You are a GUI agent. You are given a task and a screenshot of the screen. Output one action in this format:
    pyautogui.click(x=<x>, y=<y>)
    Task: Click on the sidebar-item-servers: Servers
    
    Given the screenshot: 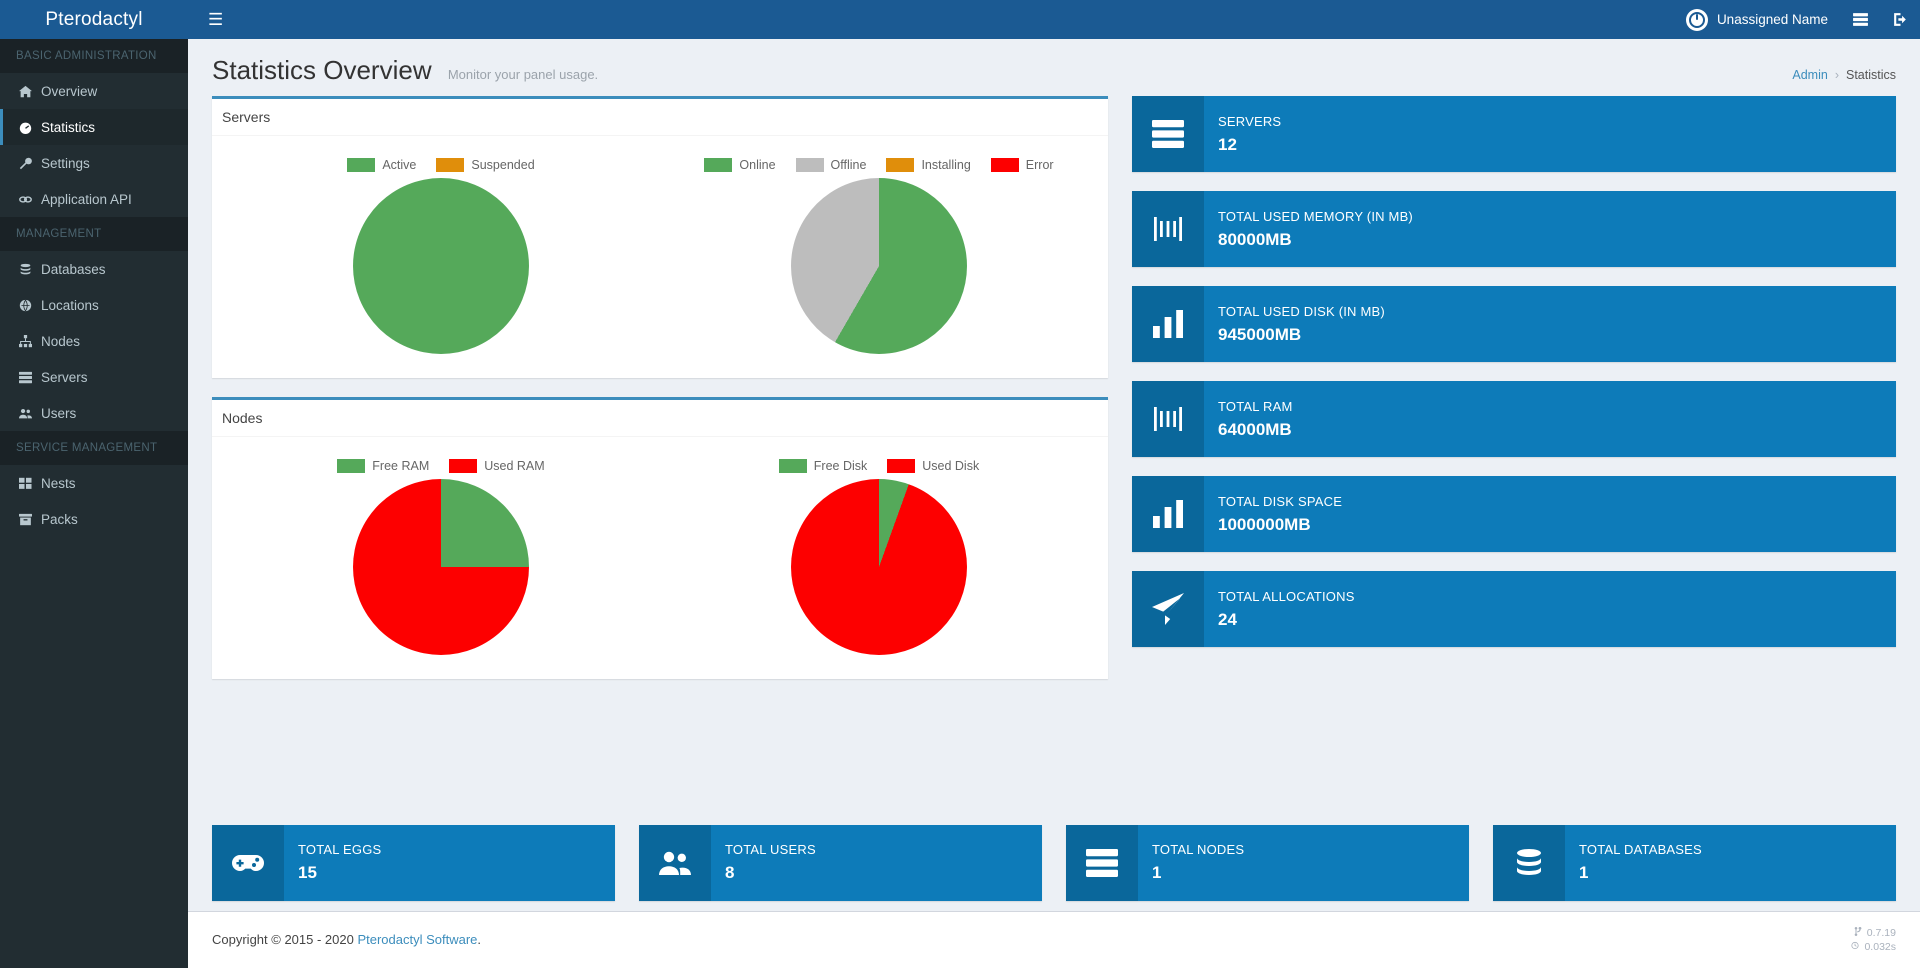 What is the action you would take?
    pyautogui.click(x=94, y=377)
    